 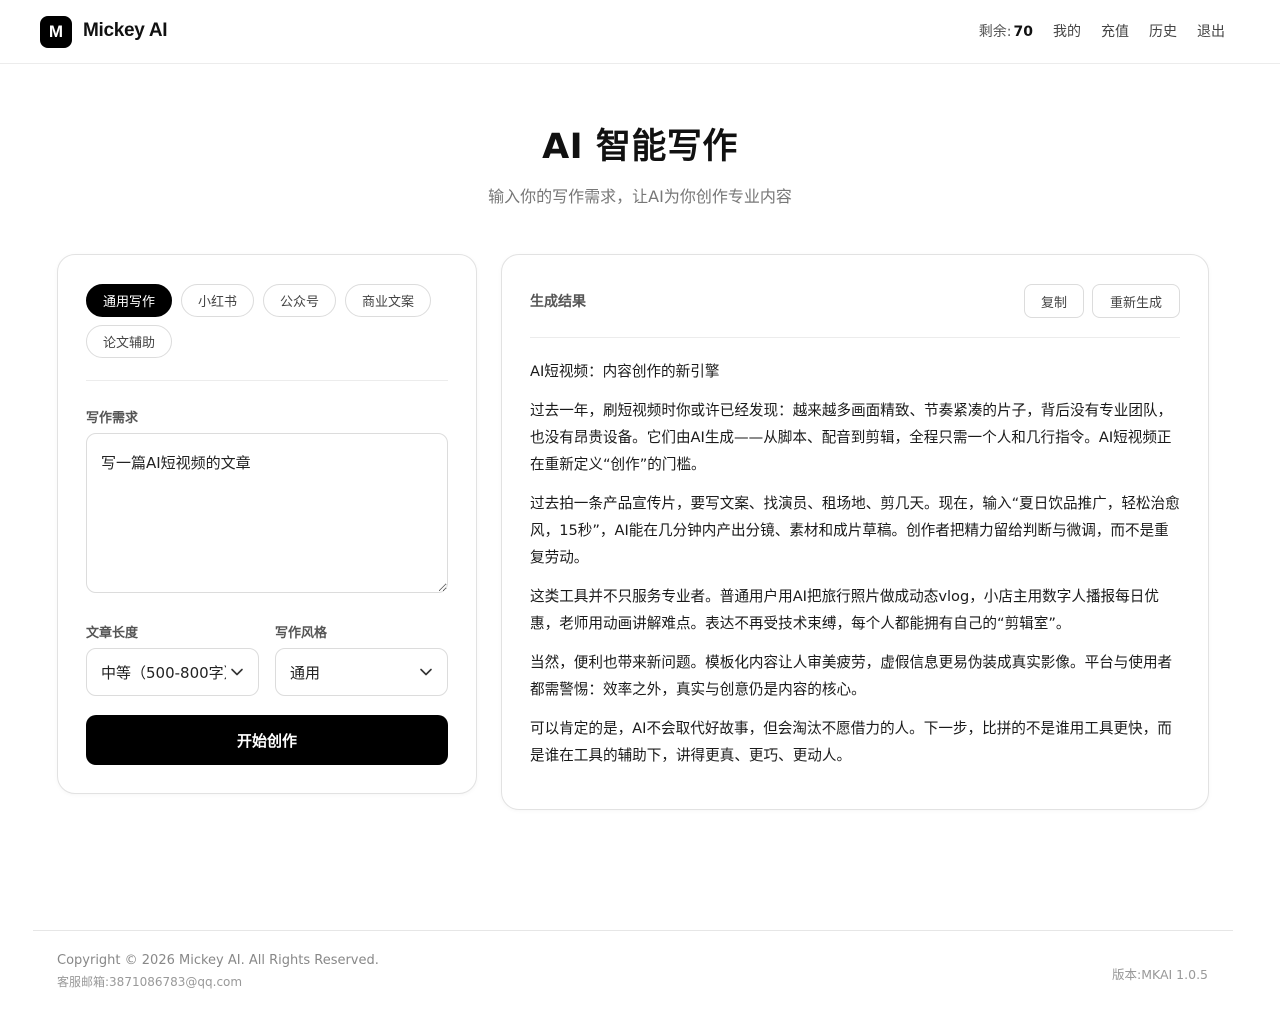 I want to click on footer-divider, so click(x=633, y=930).